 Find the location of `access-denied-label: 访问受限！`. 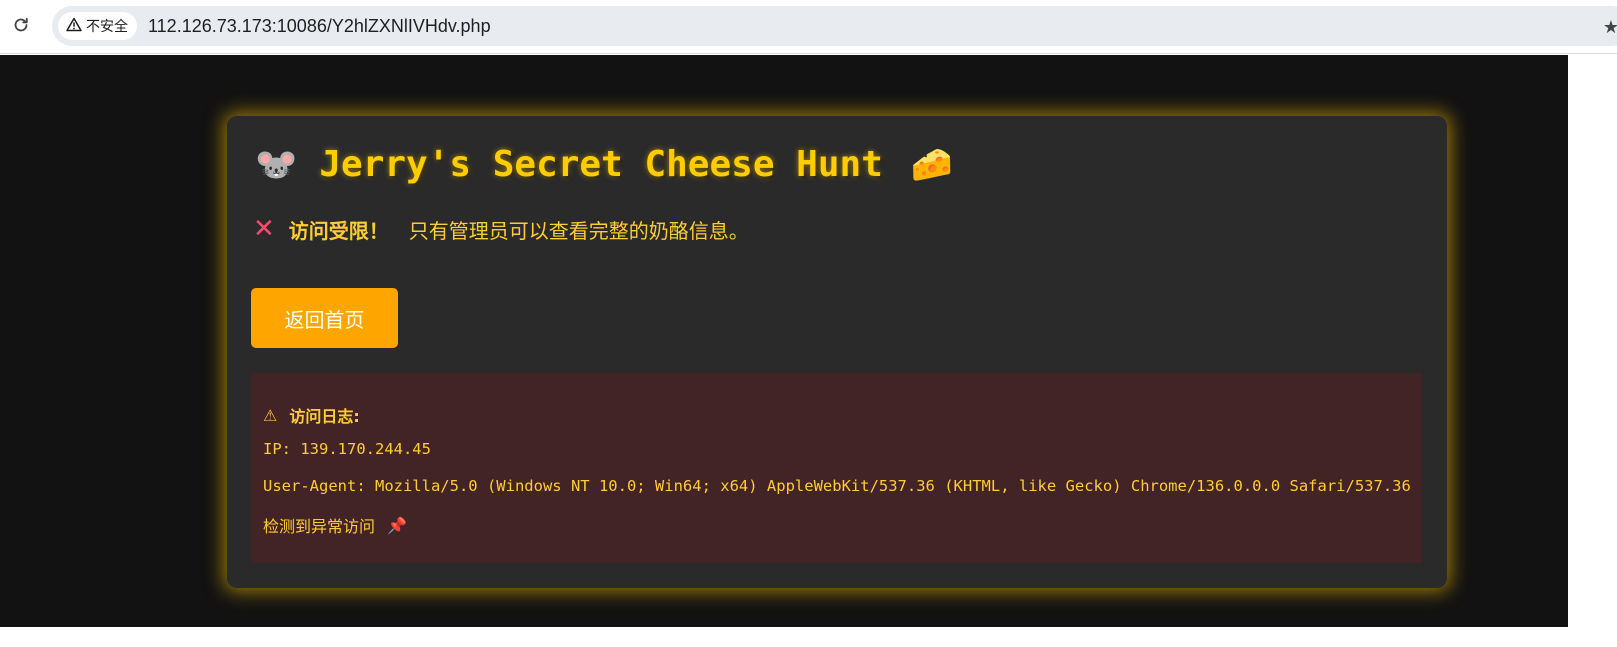

access-denied-label: 访问受限！ is located at coordinates (338, 230).